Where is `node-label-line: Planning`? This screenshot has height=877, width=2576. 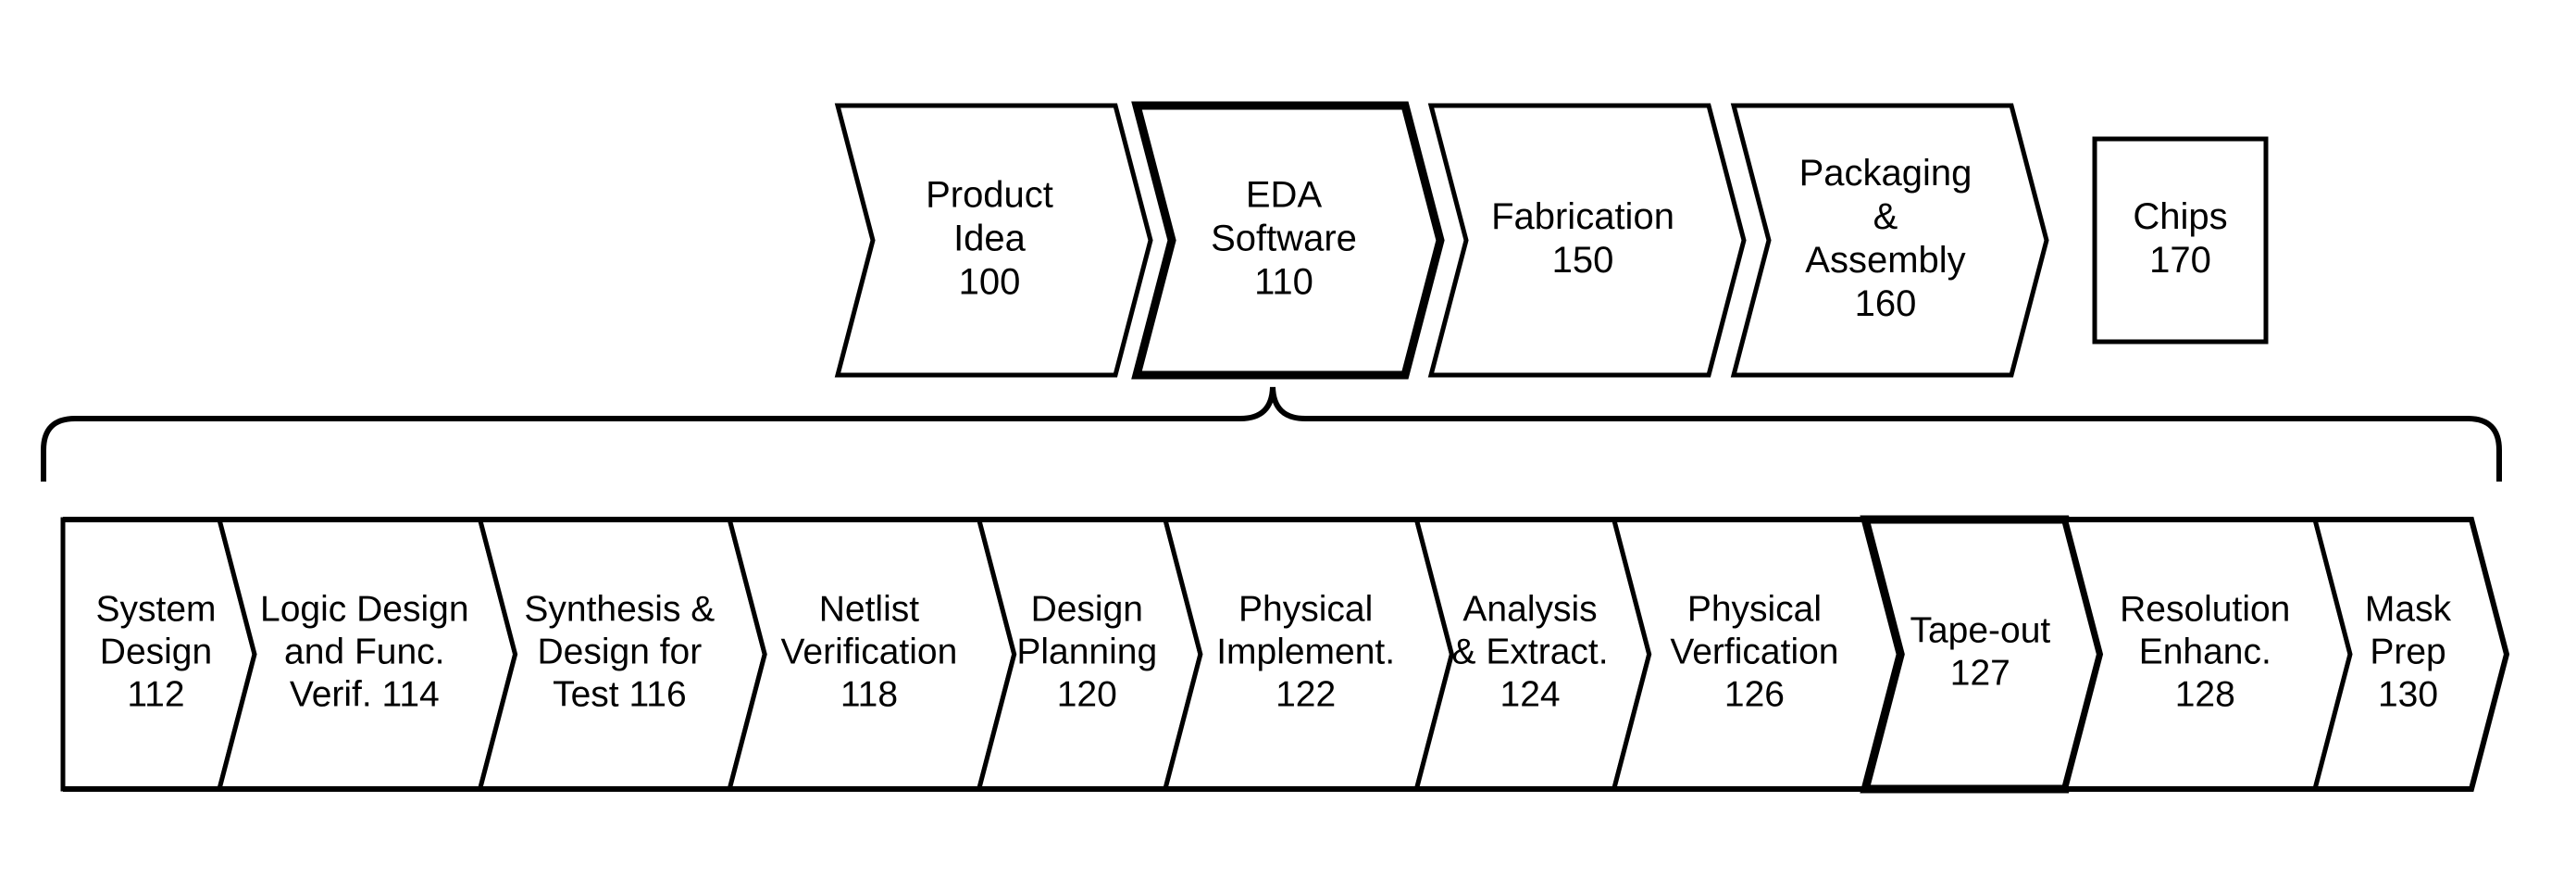 node-label-line: Planning is located at coordinates (1086, 652).